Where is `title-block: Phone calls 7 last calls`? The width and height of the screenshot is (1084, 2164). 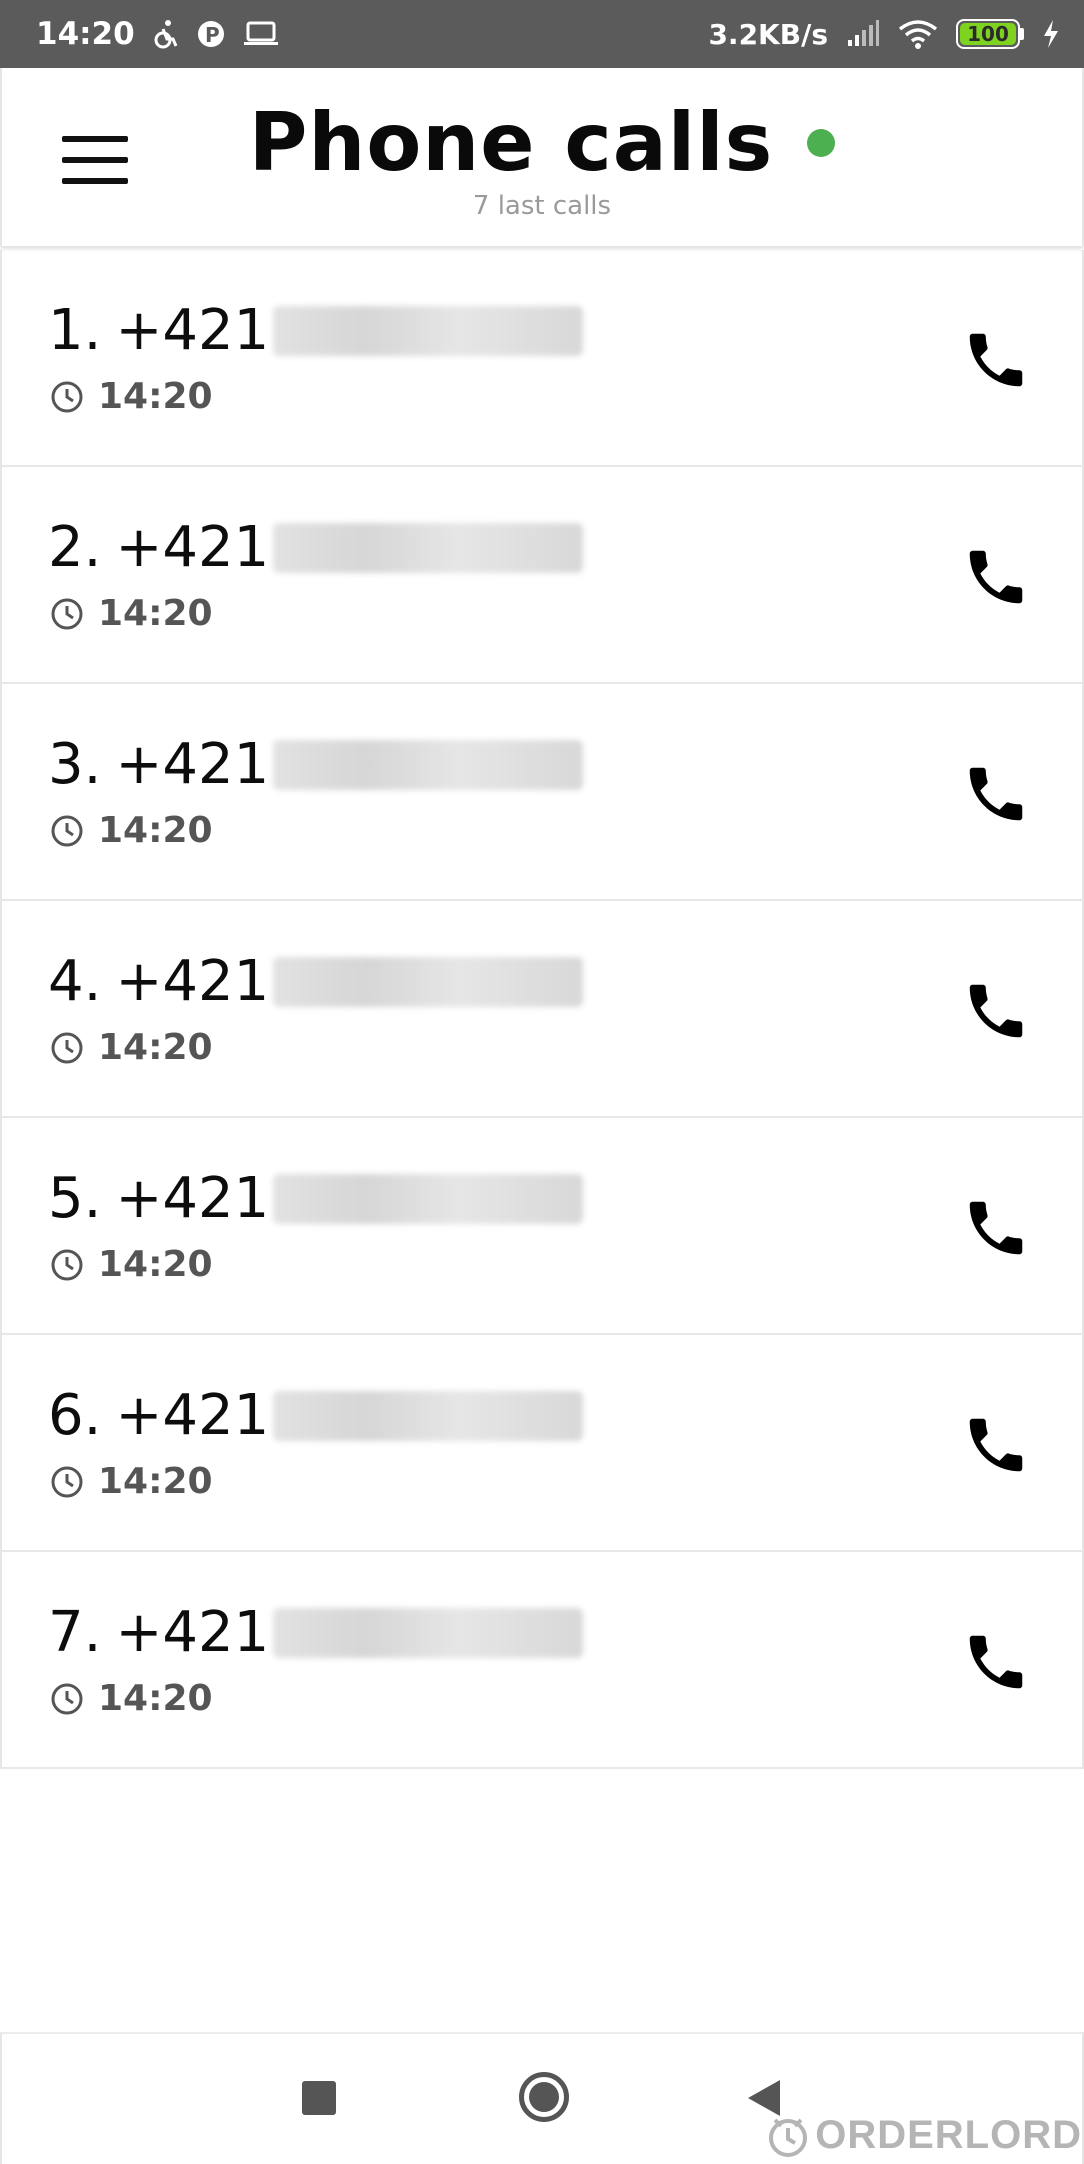 title-block: Phone calls 7 last calls is located at coordinates (542, 158).